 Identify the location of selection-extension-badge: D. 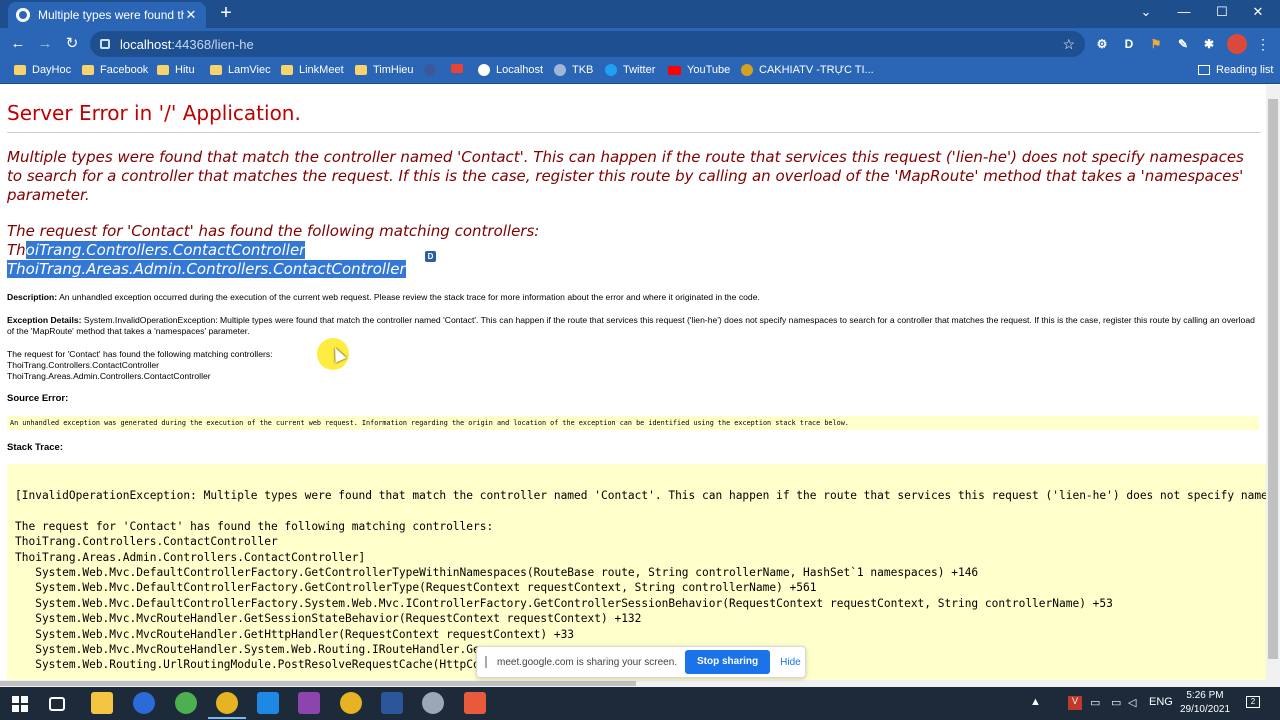
(430, 256).